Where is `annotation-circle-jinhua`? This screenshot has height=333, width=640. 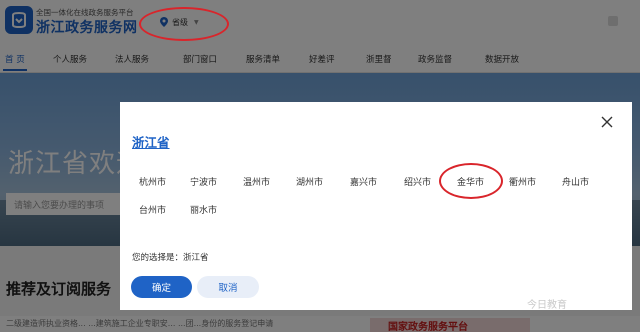
annotation-circle-jinhua is located at coordinates (471, 181).